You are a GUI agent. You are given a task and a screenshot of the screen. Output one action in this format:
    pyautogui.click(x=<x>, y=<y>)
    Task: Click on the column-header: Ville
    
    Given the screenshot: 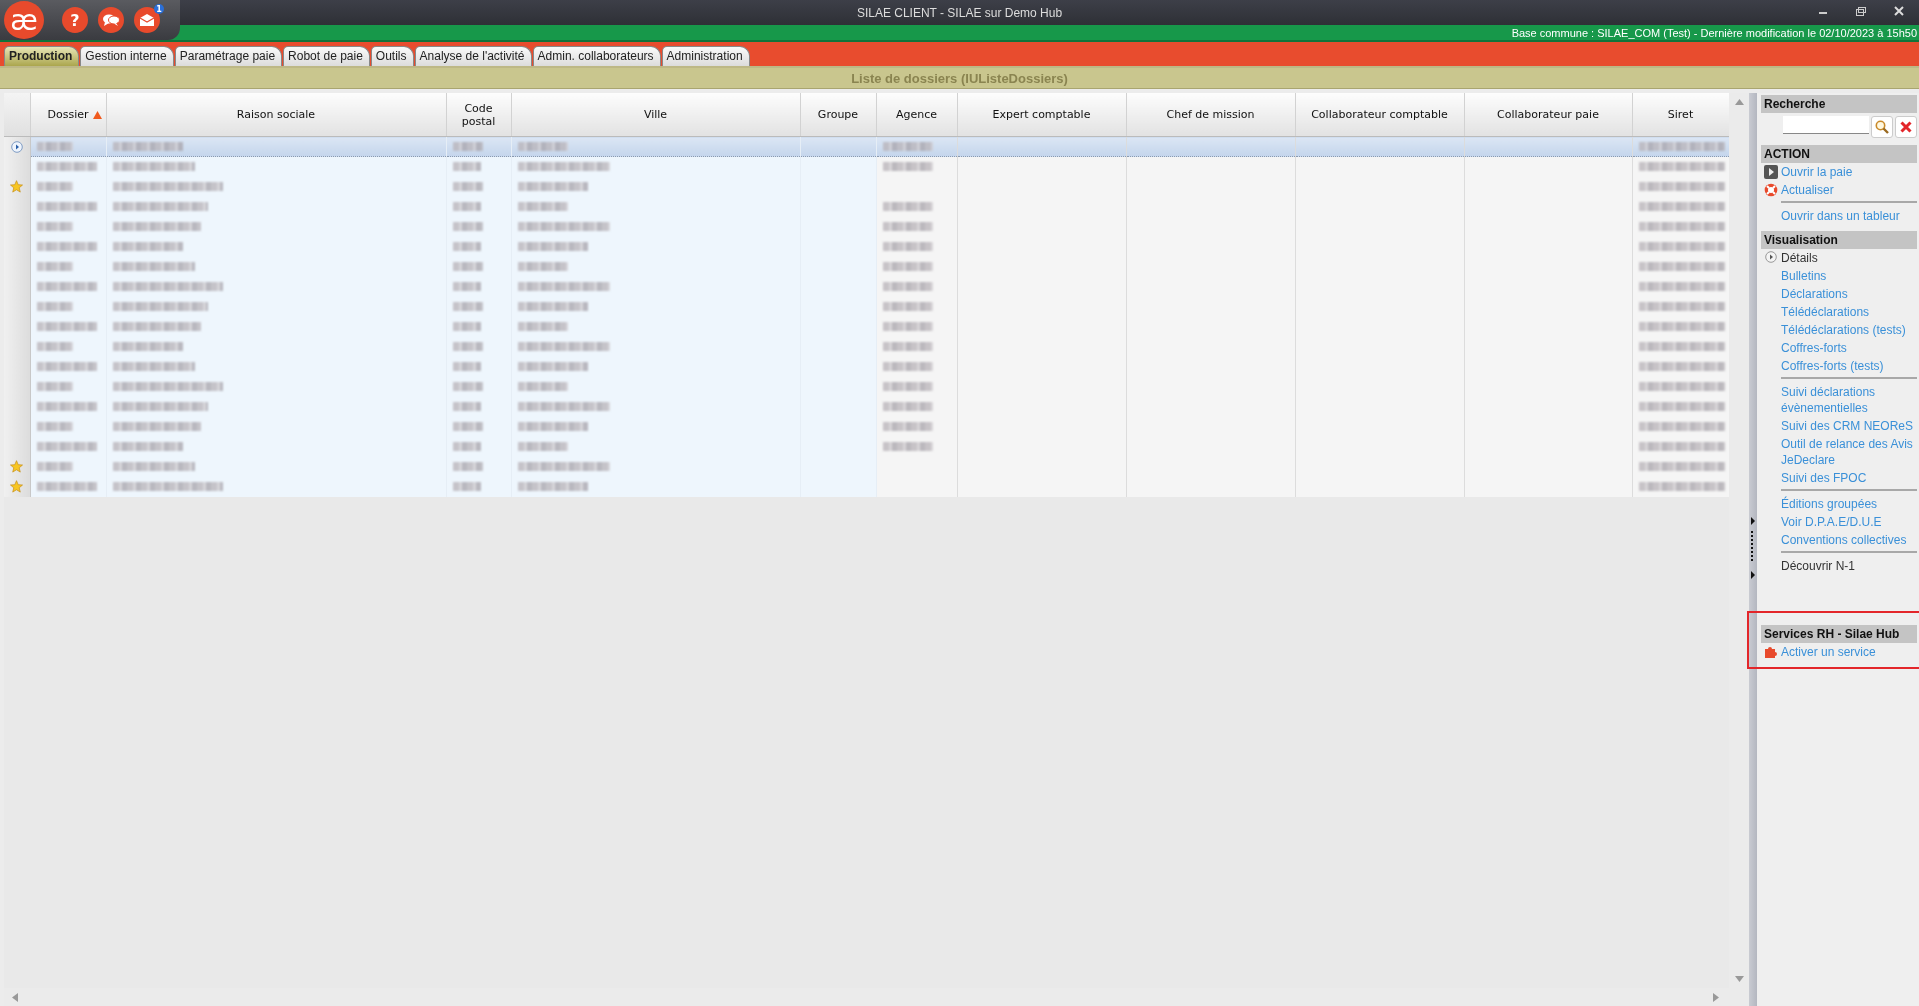 What is the action you would take?
    pyautogui.click(x=655, y=115)
    